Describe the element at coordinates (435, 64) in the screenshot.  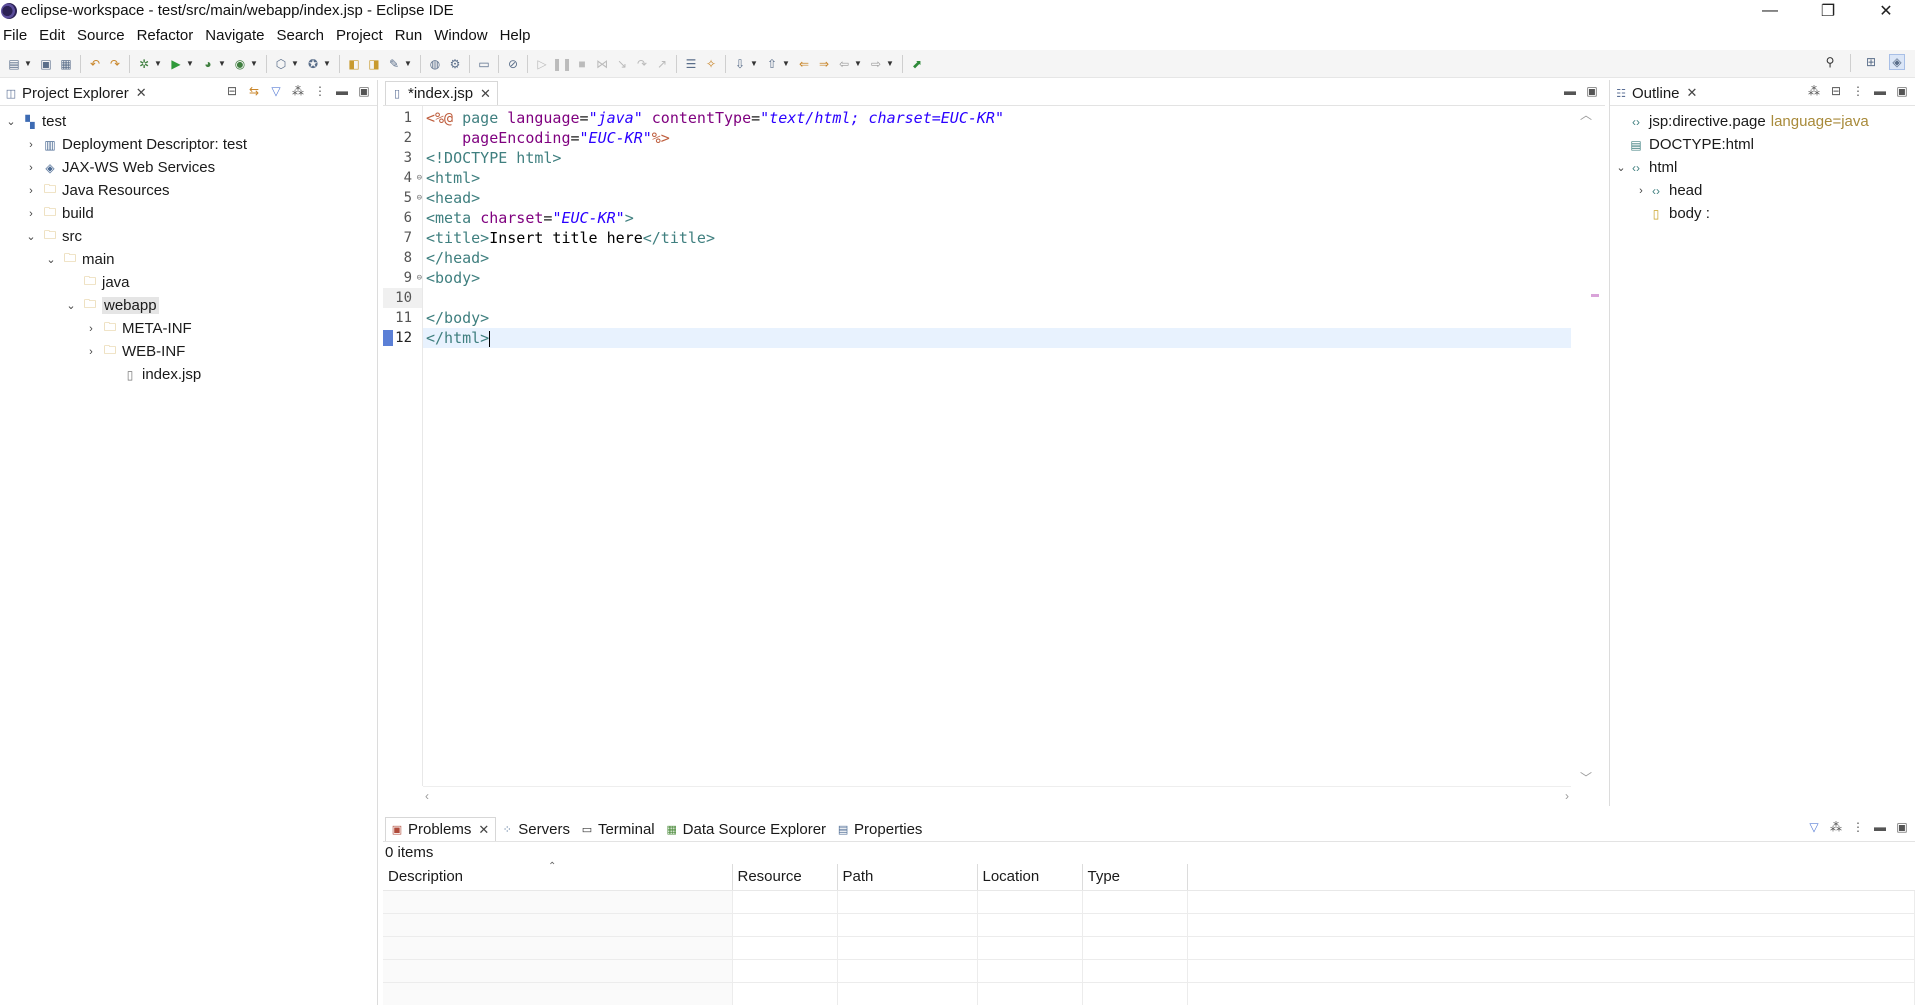
I see `globe-icon: ◍` at that location.